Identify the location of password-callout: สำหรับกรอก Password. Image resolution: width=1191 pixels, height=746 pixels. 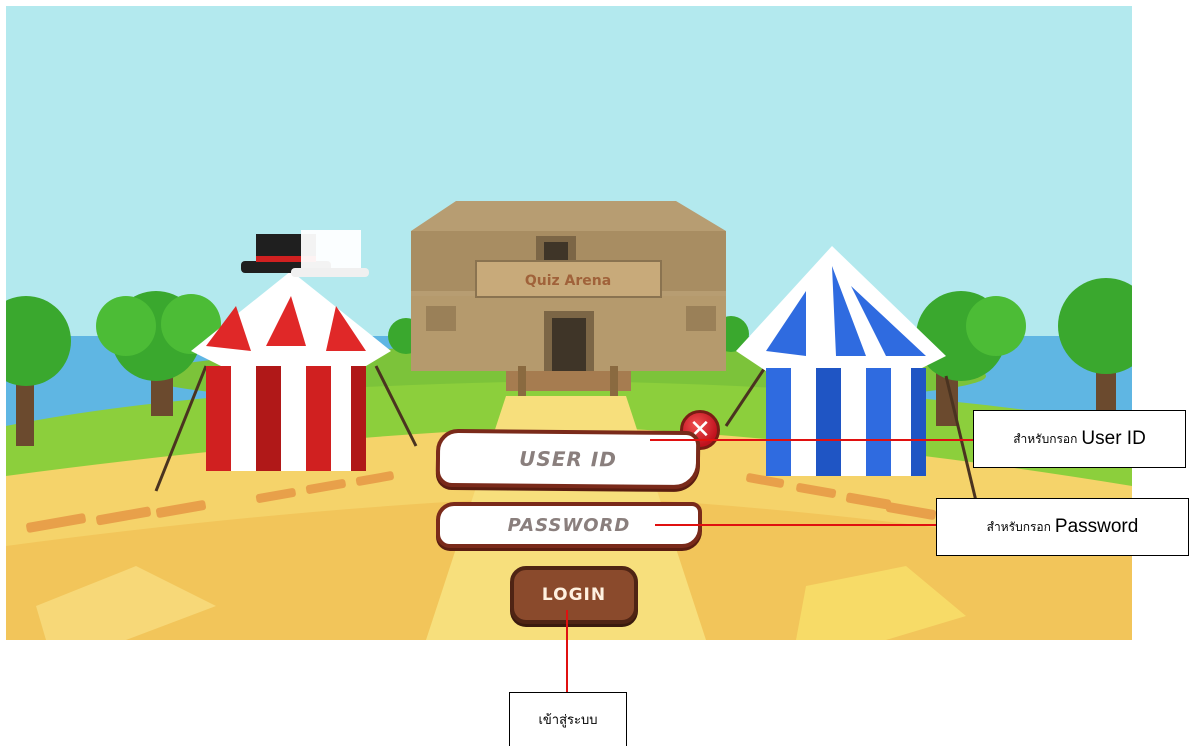
(1062, 527).